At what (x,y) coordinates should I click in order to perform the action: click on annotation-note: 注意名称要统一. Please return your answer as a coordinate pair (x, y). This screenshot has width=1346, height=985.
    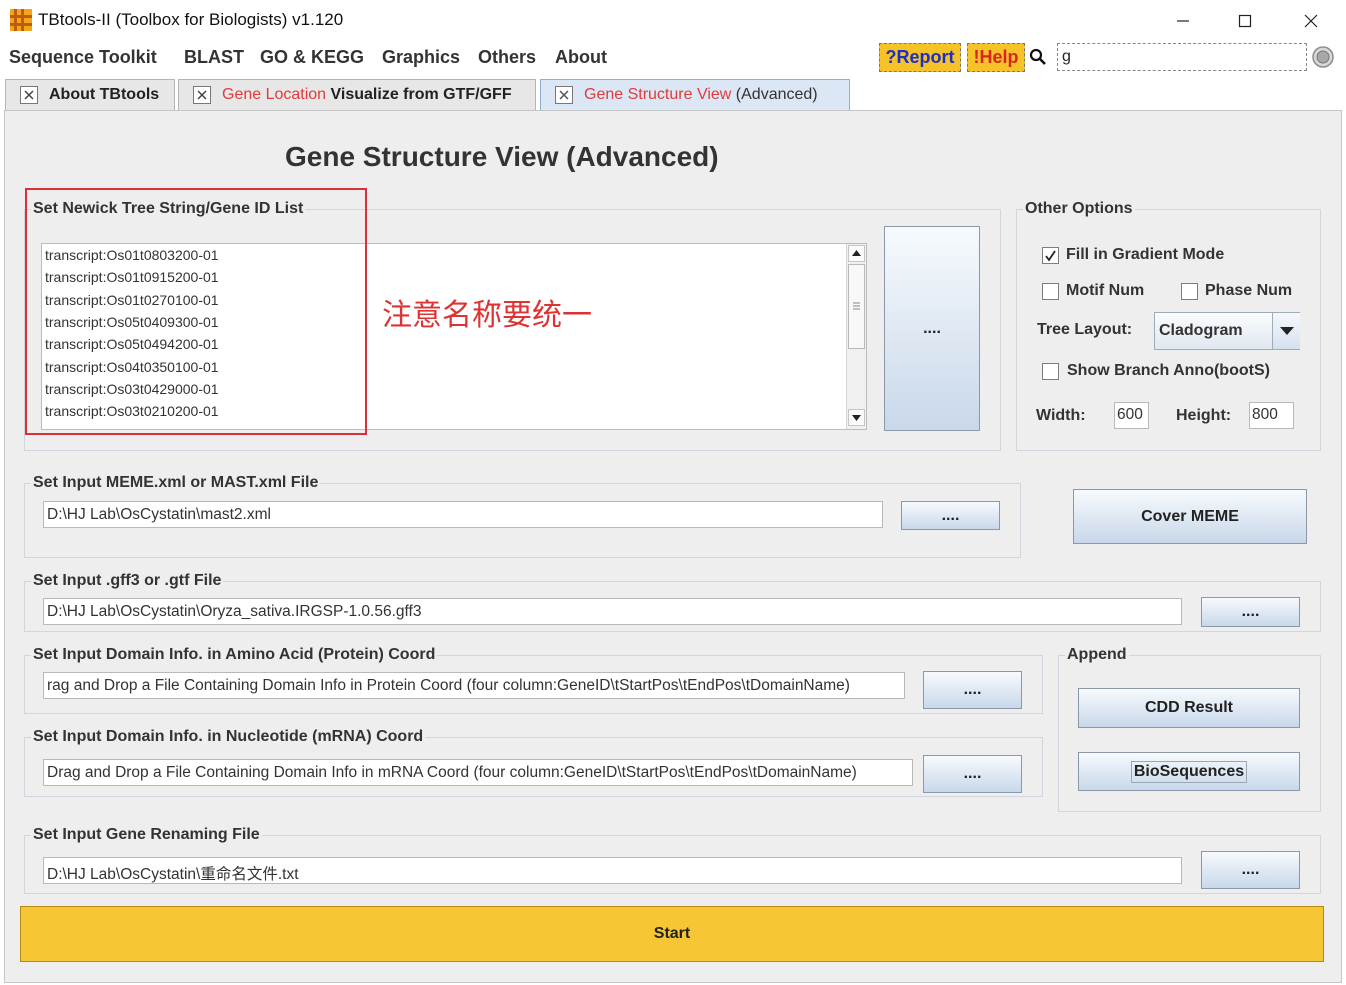
    Looking at the image, I should click on (487, 315).